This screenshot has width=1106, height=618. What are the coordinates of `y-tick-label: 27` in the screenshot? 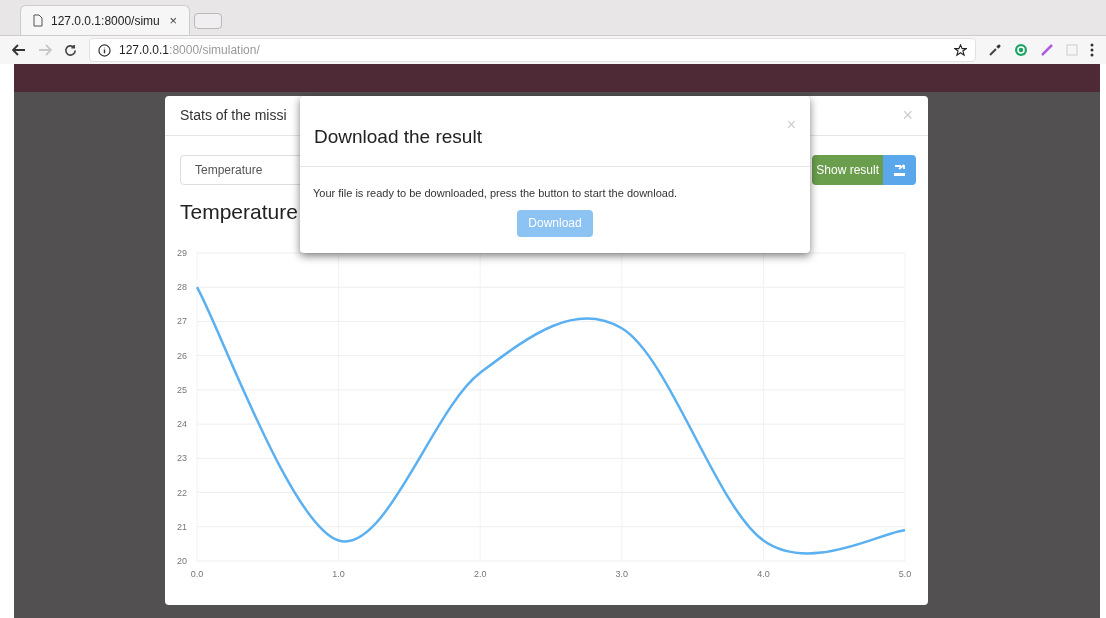 It's located at (182, 321).